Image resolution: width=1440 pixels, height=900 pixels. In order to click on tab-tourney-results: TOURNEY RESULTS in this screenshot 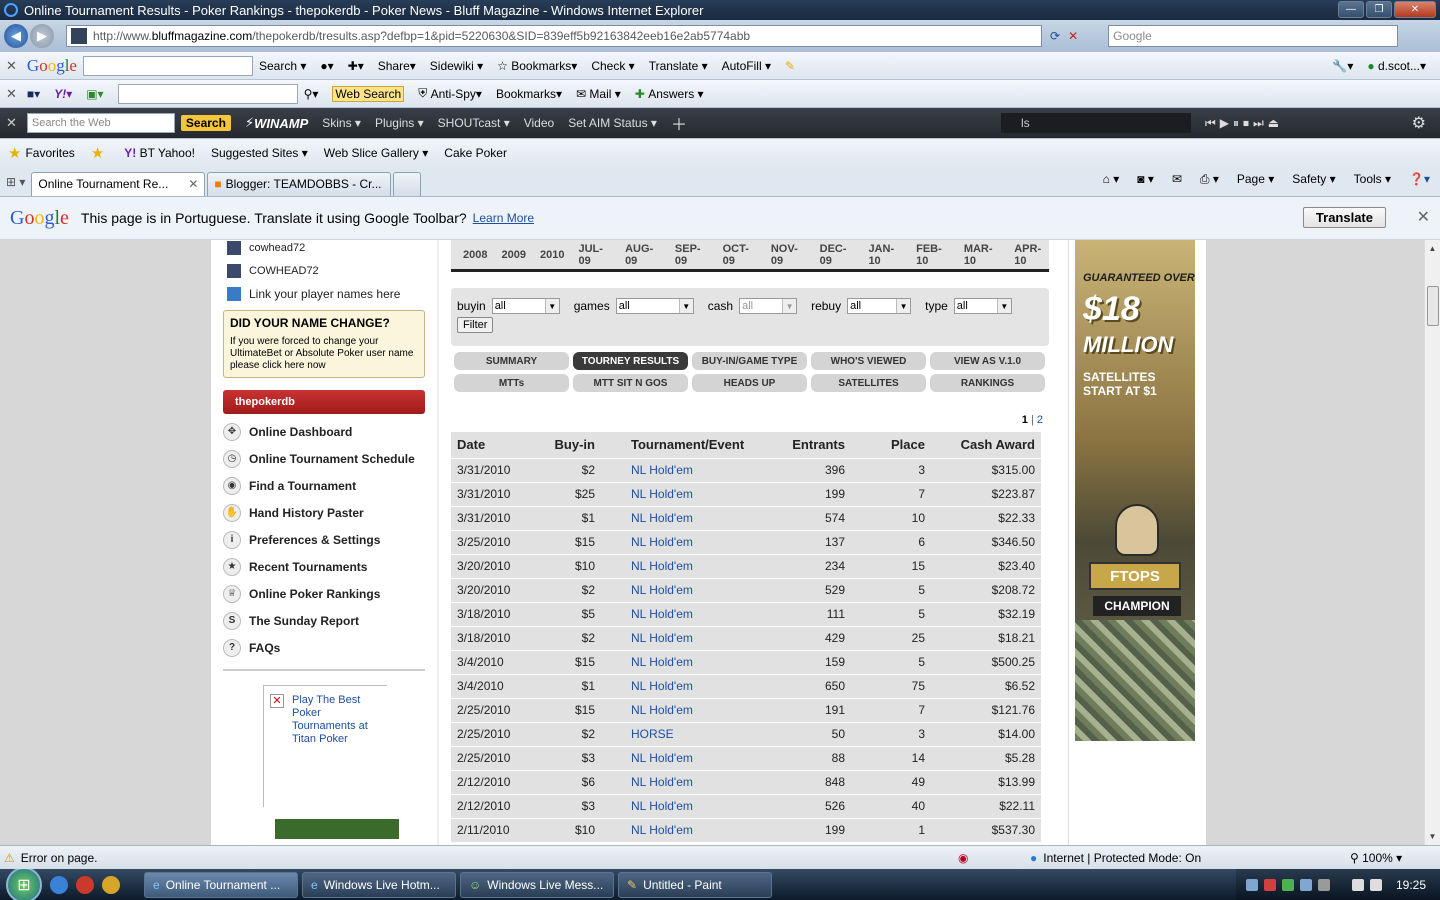, I will do `click(630, 361)`.